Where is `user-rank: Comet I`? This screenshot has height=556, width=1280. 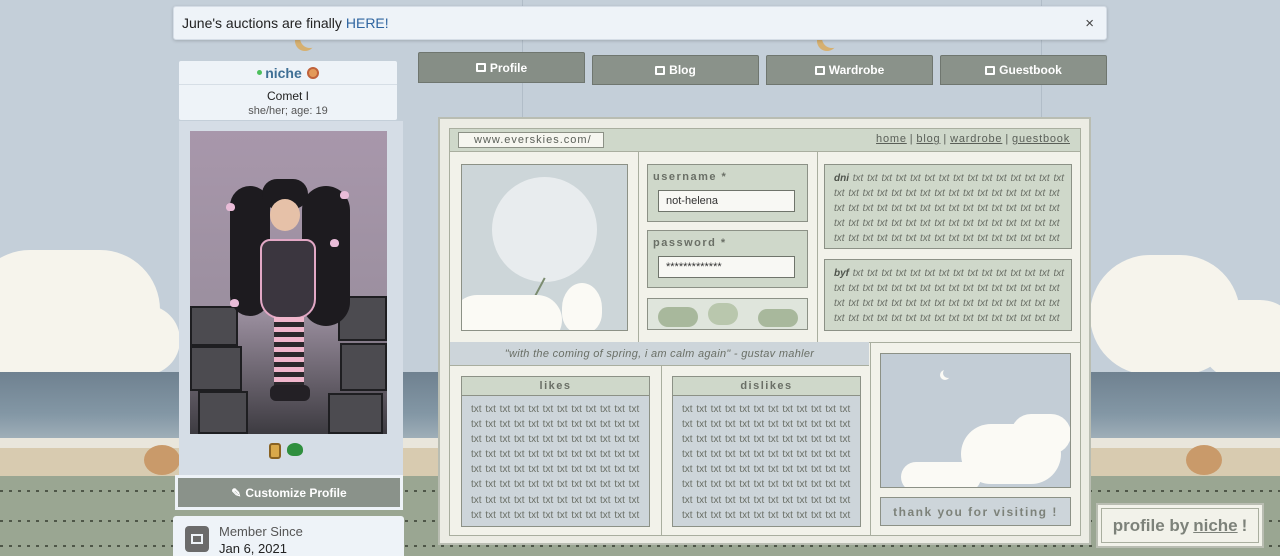
user-rank: Comet I is located at coordinates (287, 96).